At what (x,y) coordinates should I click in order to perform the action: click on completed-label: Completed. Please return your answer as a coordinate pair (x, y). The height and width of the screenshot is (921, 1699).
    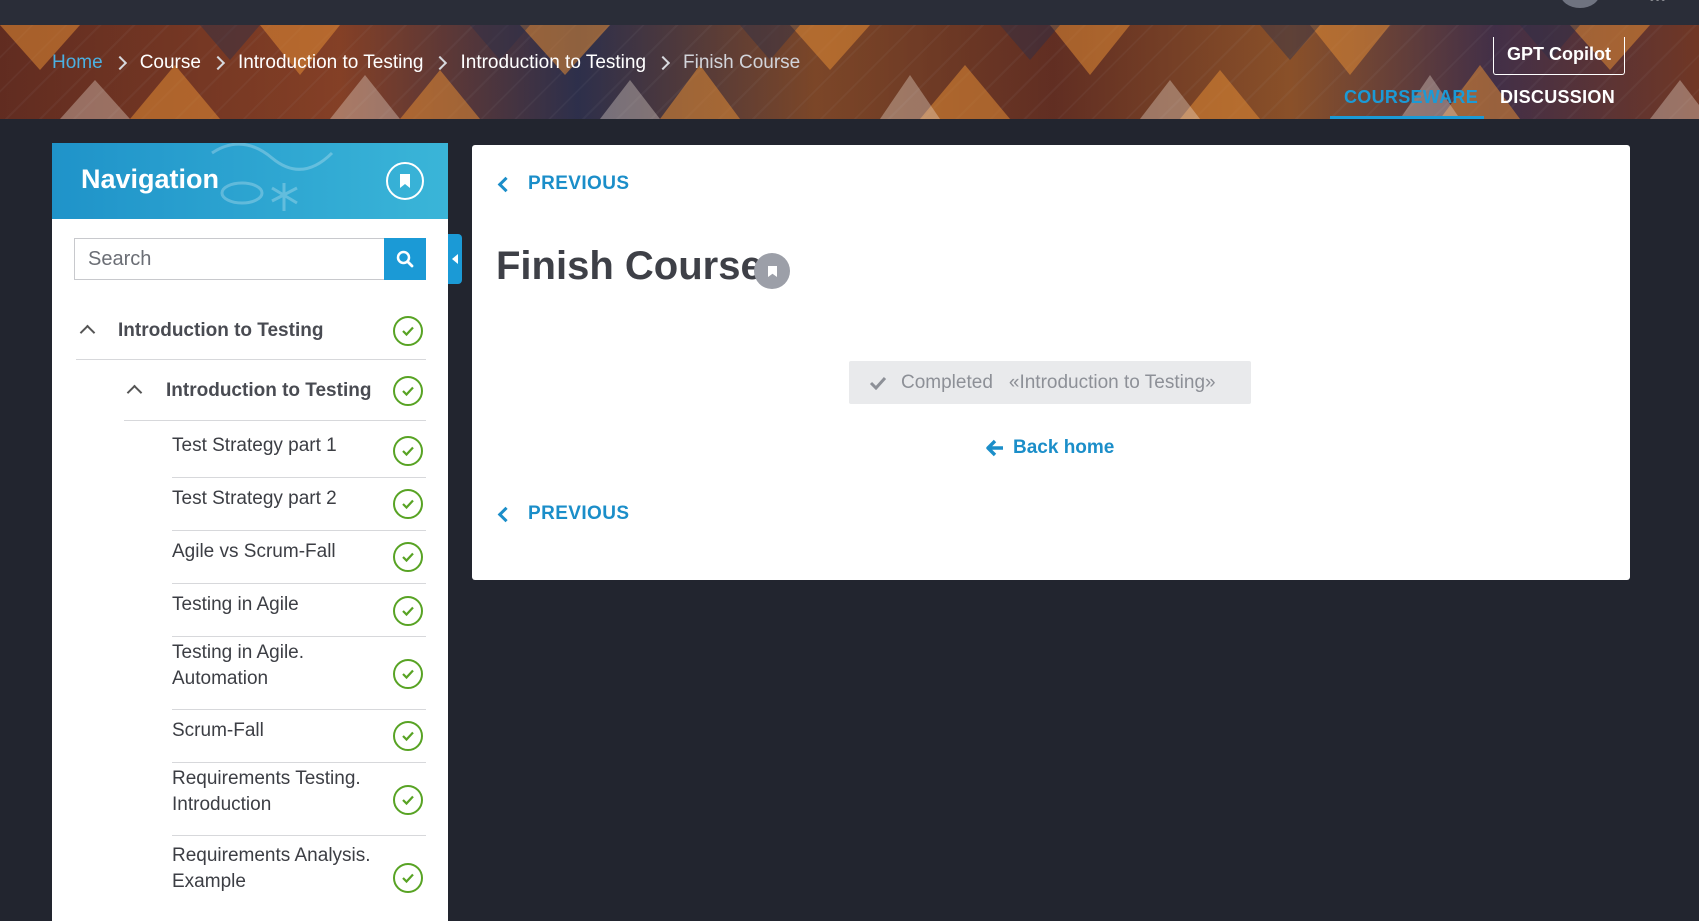
    Looking at the image, I should click on (947, 382).